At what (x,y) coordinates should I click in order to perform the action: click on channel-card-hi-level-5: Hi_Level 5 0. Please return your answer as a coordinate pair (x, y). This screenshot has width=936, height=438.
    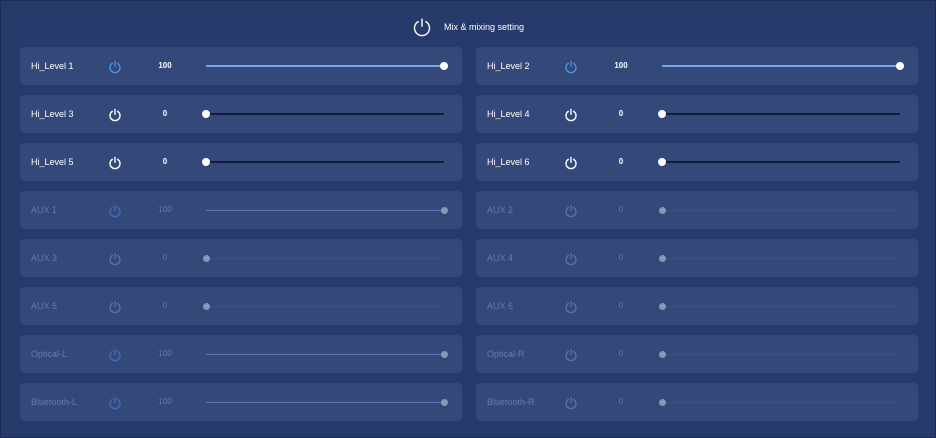
    Looking at the image, I should click on (241, 162).